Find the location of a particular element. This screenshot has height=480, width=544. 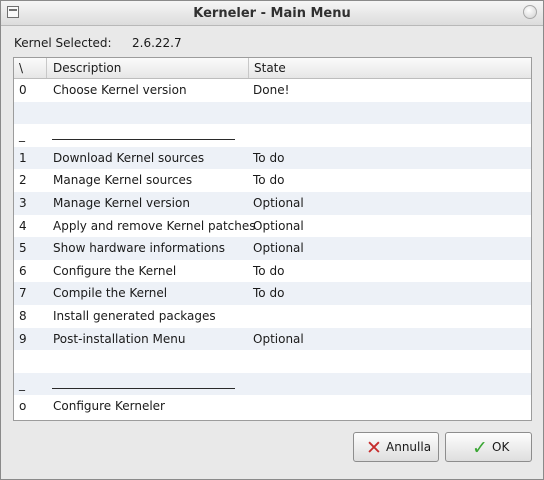

list-row: 0 Choose Kernel version Done! is located at coordinates (272, 90).